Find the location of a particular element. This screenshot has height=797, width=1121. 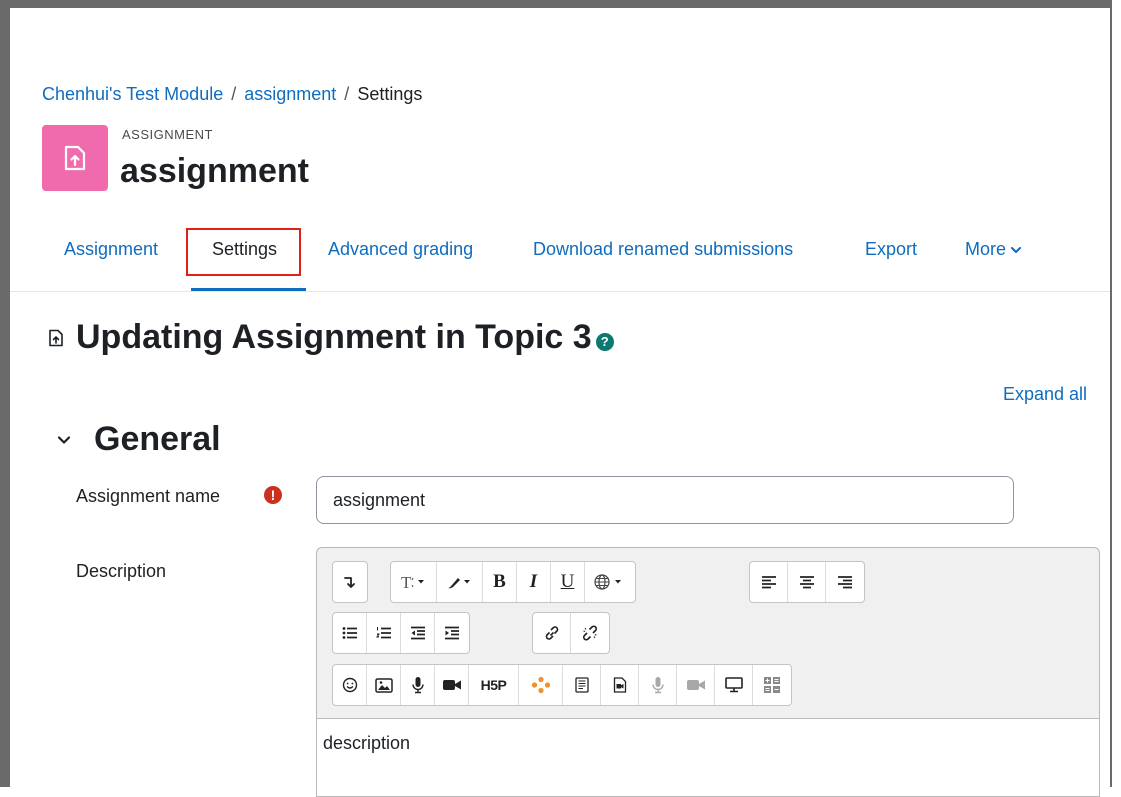

underline-icon: U is located at coordinates (567, 581).